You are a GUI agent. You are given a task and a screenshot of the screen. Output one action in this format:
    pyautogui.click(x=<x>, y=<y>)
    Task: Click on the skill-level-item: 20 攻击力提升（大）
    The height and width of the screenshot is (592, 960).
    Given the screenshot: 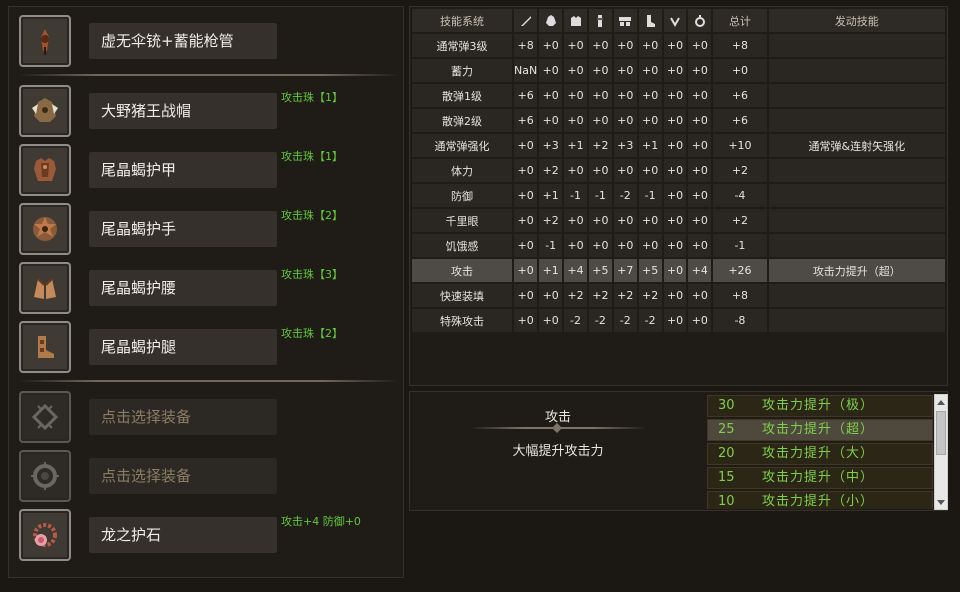 What is the action you would take?
    pyautogui.click(x=820, y=454)
    